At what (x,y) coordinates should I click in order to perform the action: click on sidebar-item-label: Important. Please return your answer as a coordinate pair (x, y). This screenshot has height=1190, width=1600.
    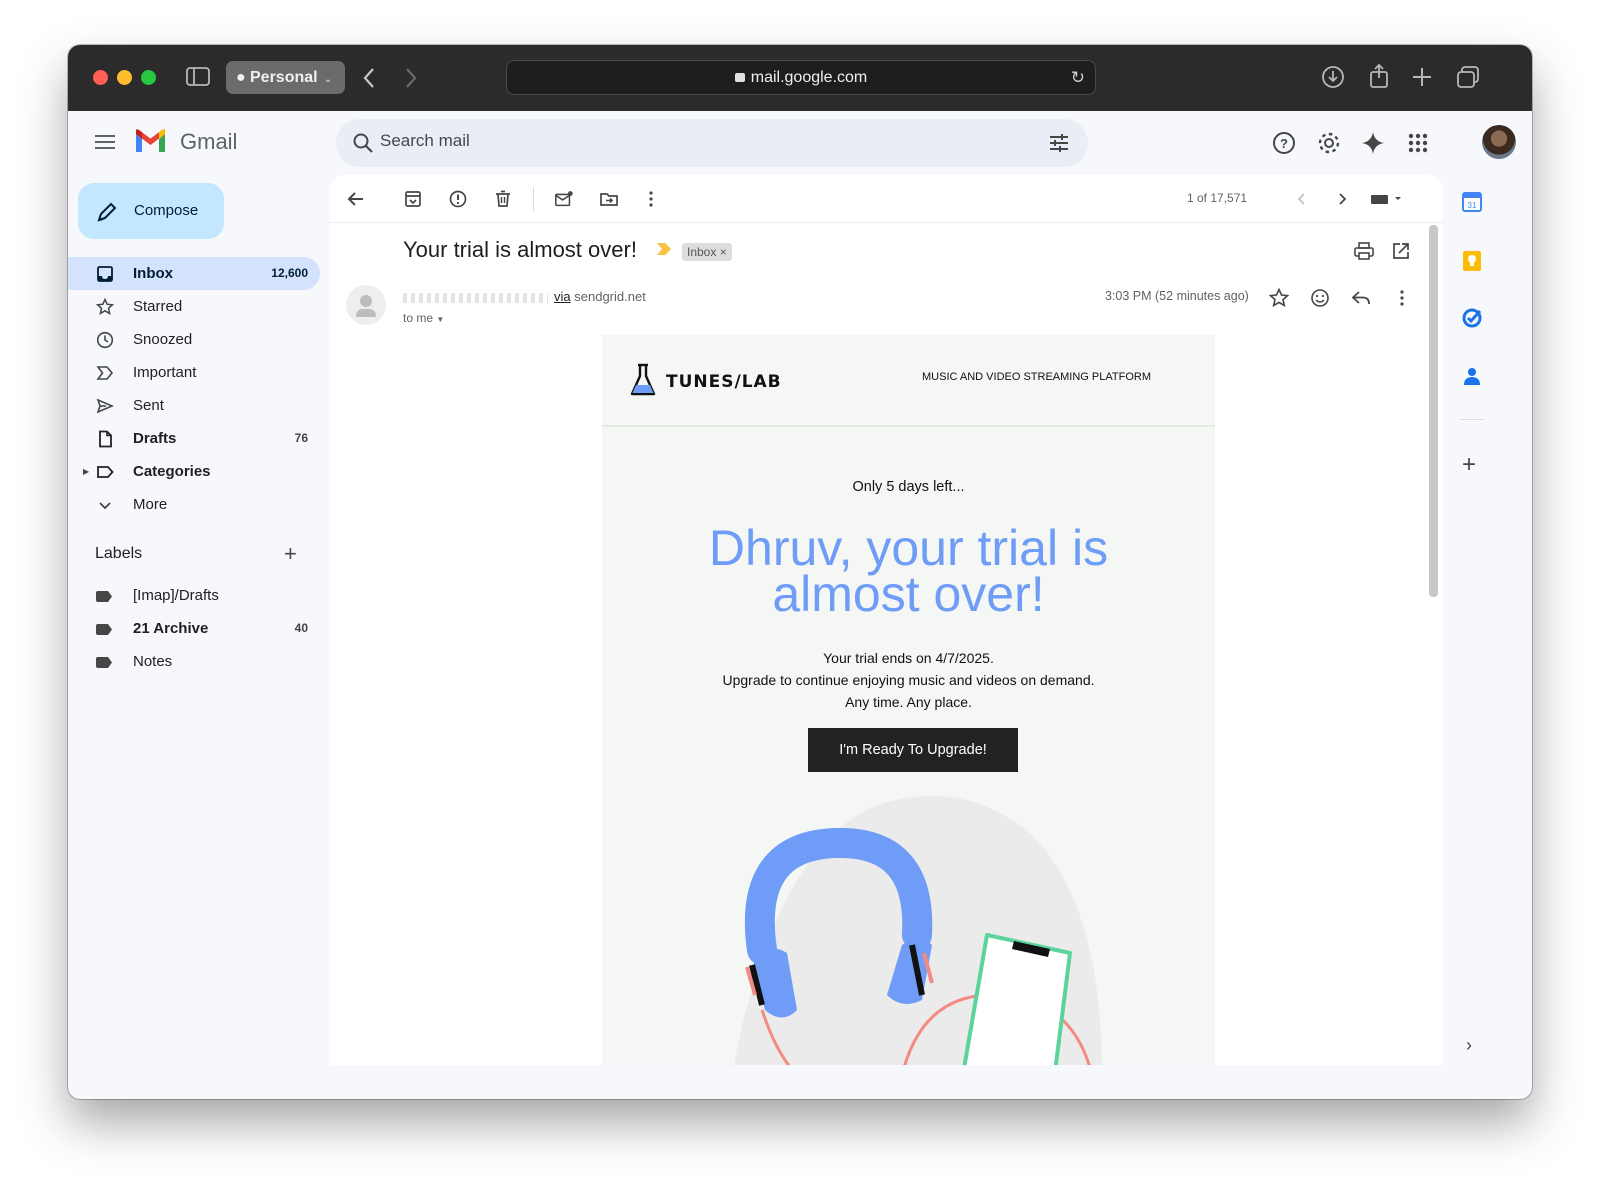
    Looking at the image, I should click on (165, 372).